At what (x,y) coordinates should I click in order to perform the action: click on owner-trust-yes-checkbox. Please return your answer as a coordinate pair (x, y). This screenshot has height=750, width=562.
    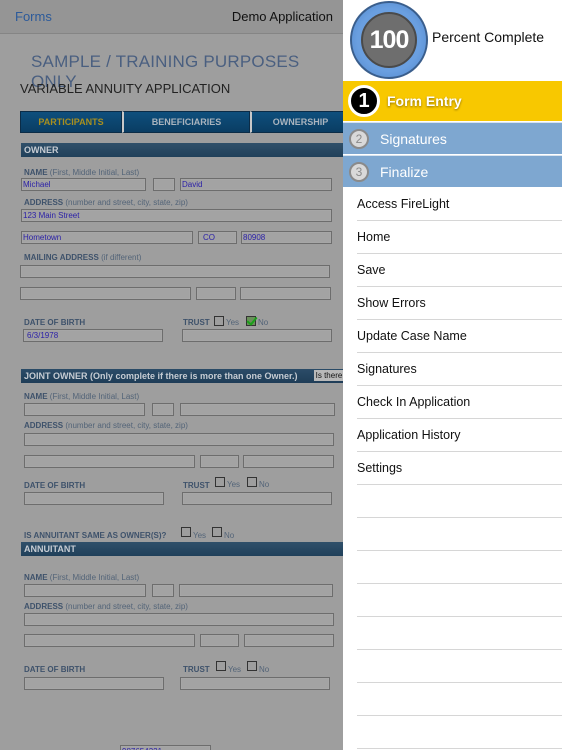
    Looking at the image, I should click on (219, 321).